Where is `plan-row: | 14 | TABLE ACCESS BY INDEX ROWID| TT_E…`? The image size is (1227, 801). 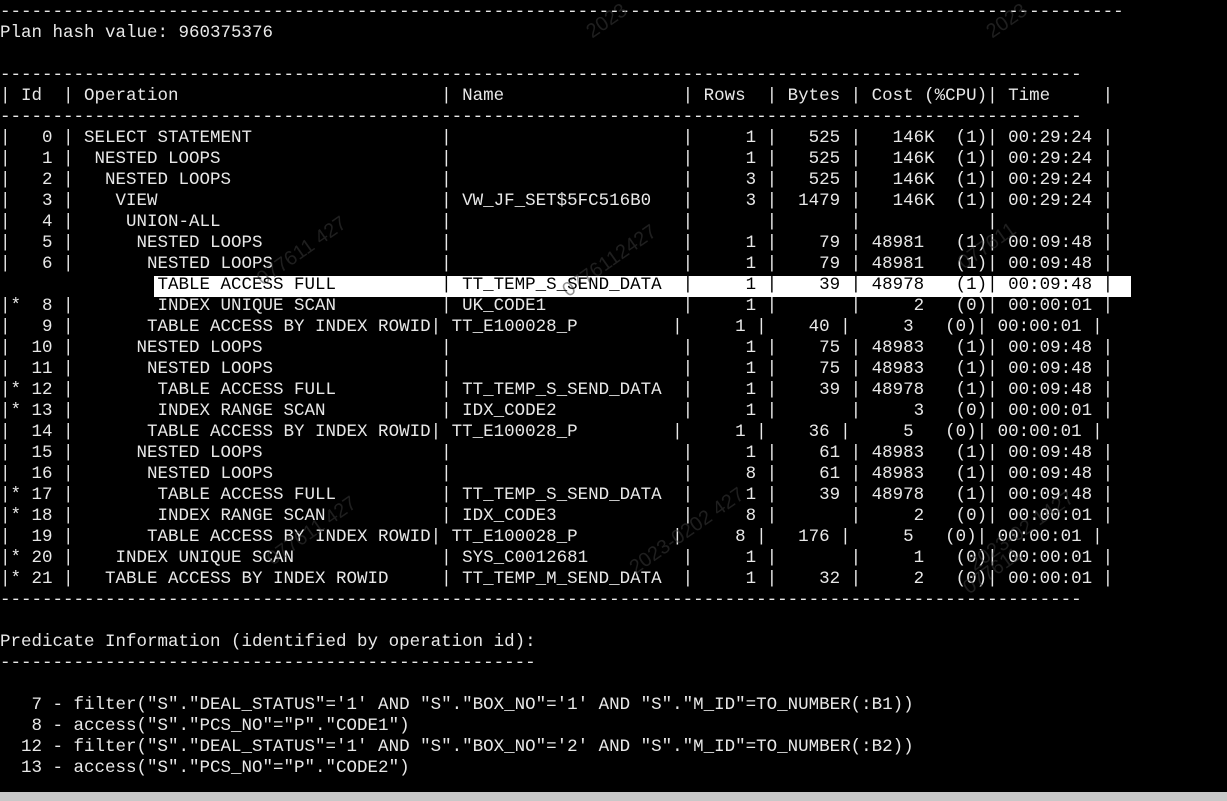 plan-row: | 14 | TABLE ACCESS BY INDEX ROWID| TT_E… is located at coordinates (551, 432).